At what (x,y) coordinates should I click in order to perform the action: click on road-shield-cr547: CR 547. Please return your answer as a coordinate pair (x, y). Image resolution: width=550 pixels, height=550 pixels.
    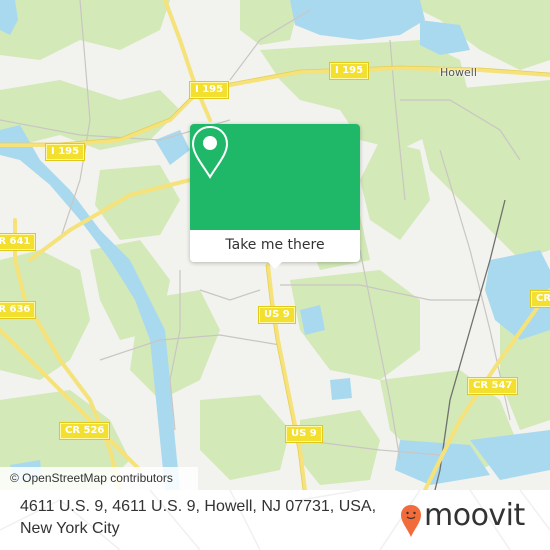
    Looking at the image, I should click on (492, 386).